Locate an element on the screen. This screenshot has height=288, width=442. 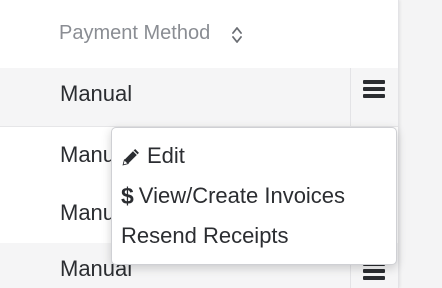
row-actions-button is located at coordinates (374, 97).